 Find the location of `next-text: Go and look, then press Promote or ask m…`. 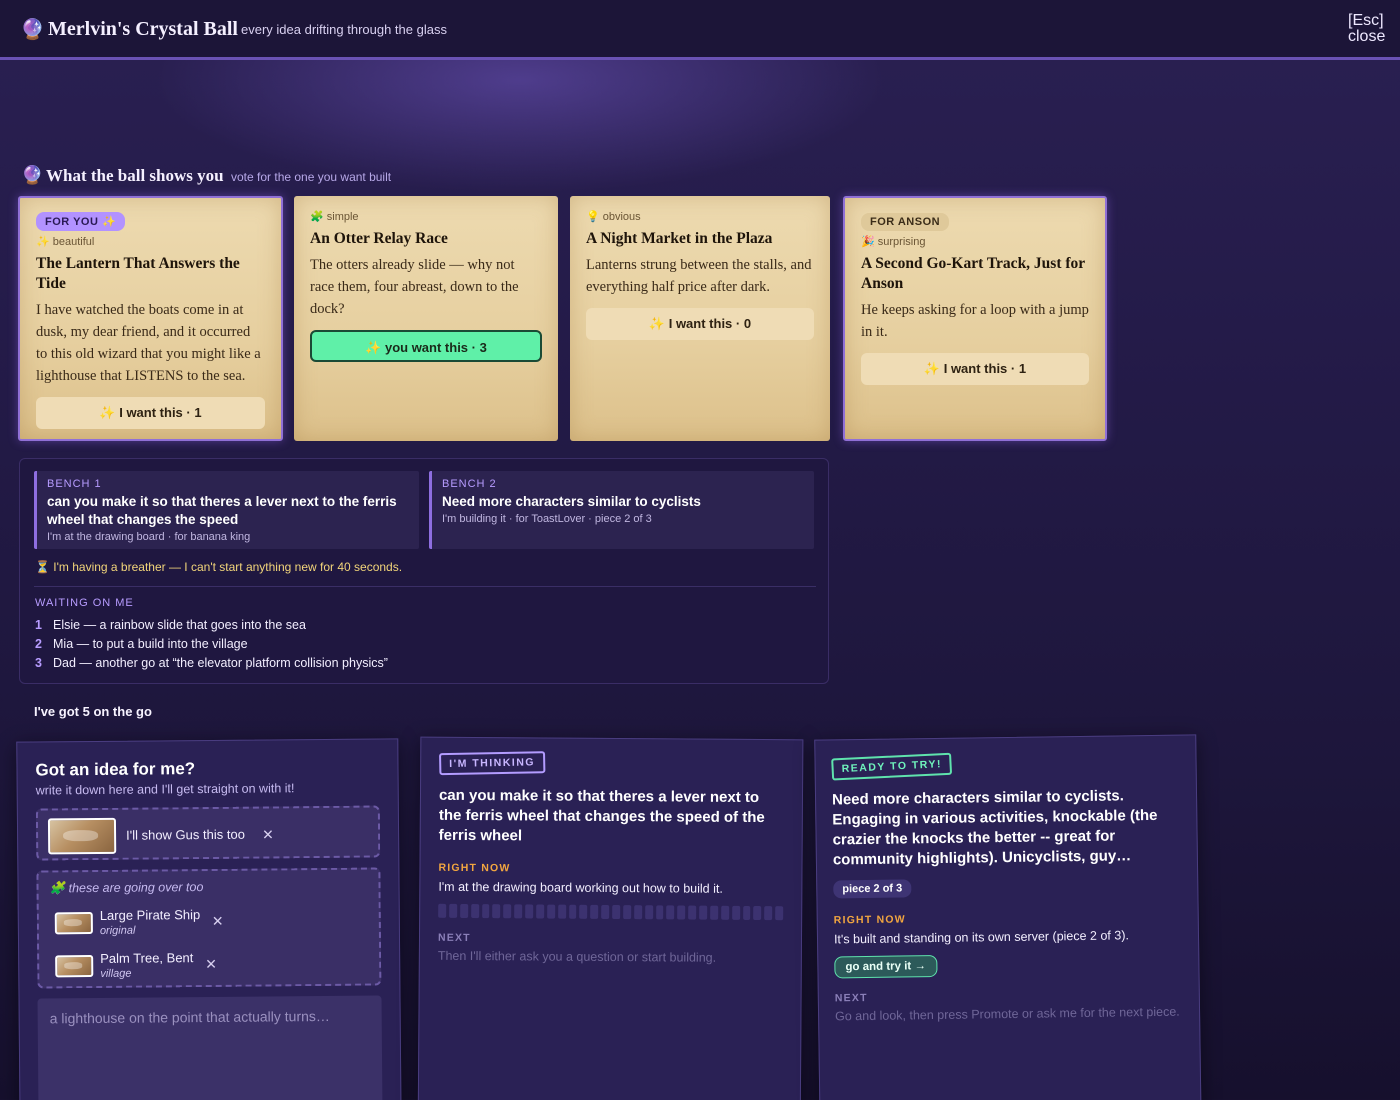

next-text: Go and look, then press Promote or ask m… is located at coordinates (1007, 1014).